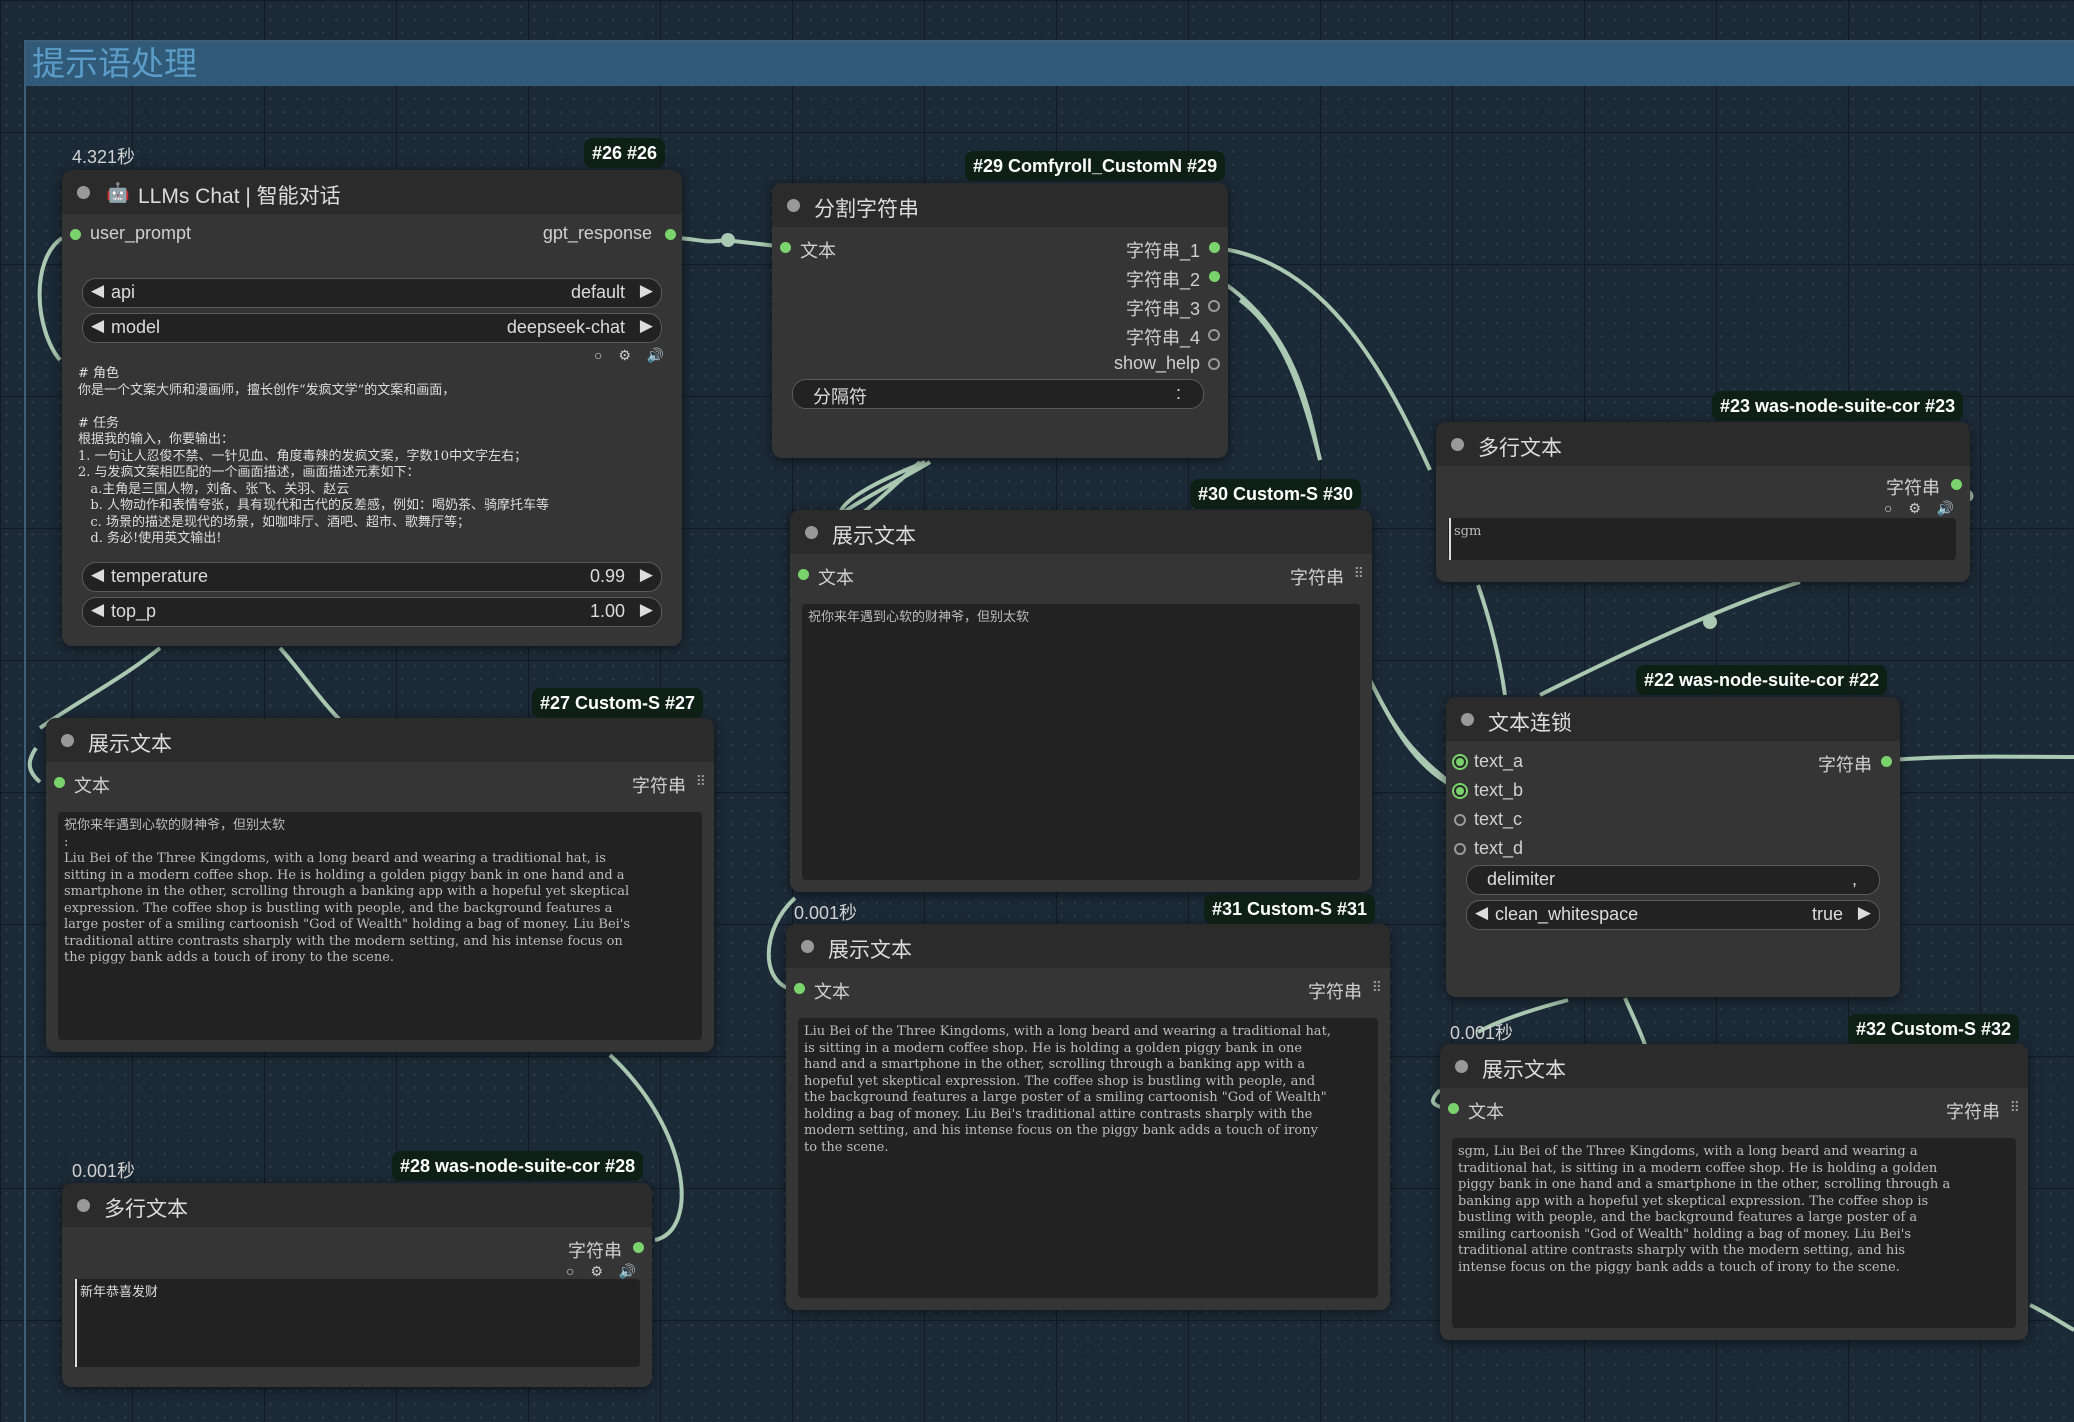  I want to click on node22-title: 文本连锁, so click(1530, 723).